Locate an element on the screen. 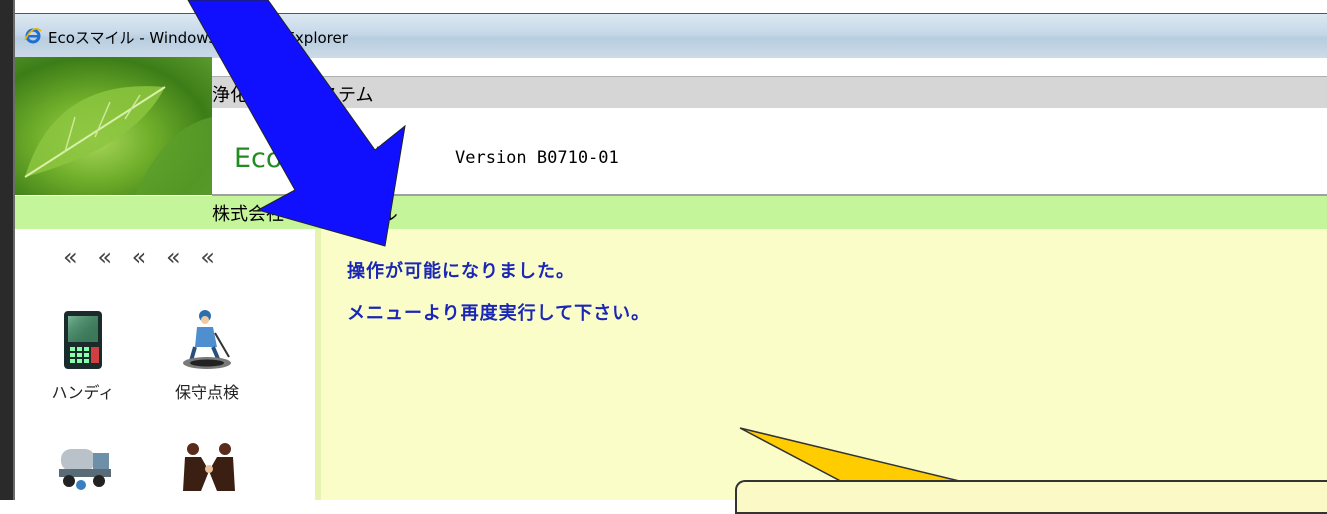  app-name: Ecoスマイル is located at coordinates (312, 158).